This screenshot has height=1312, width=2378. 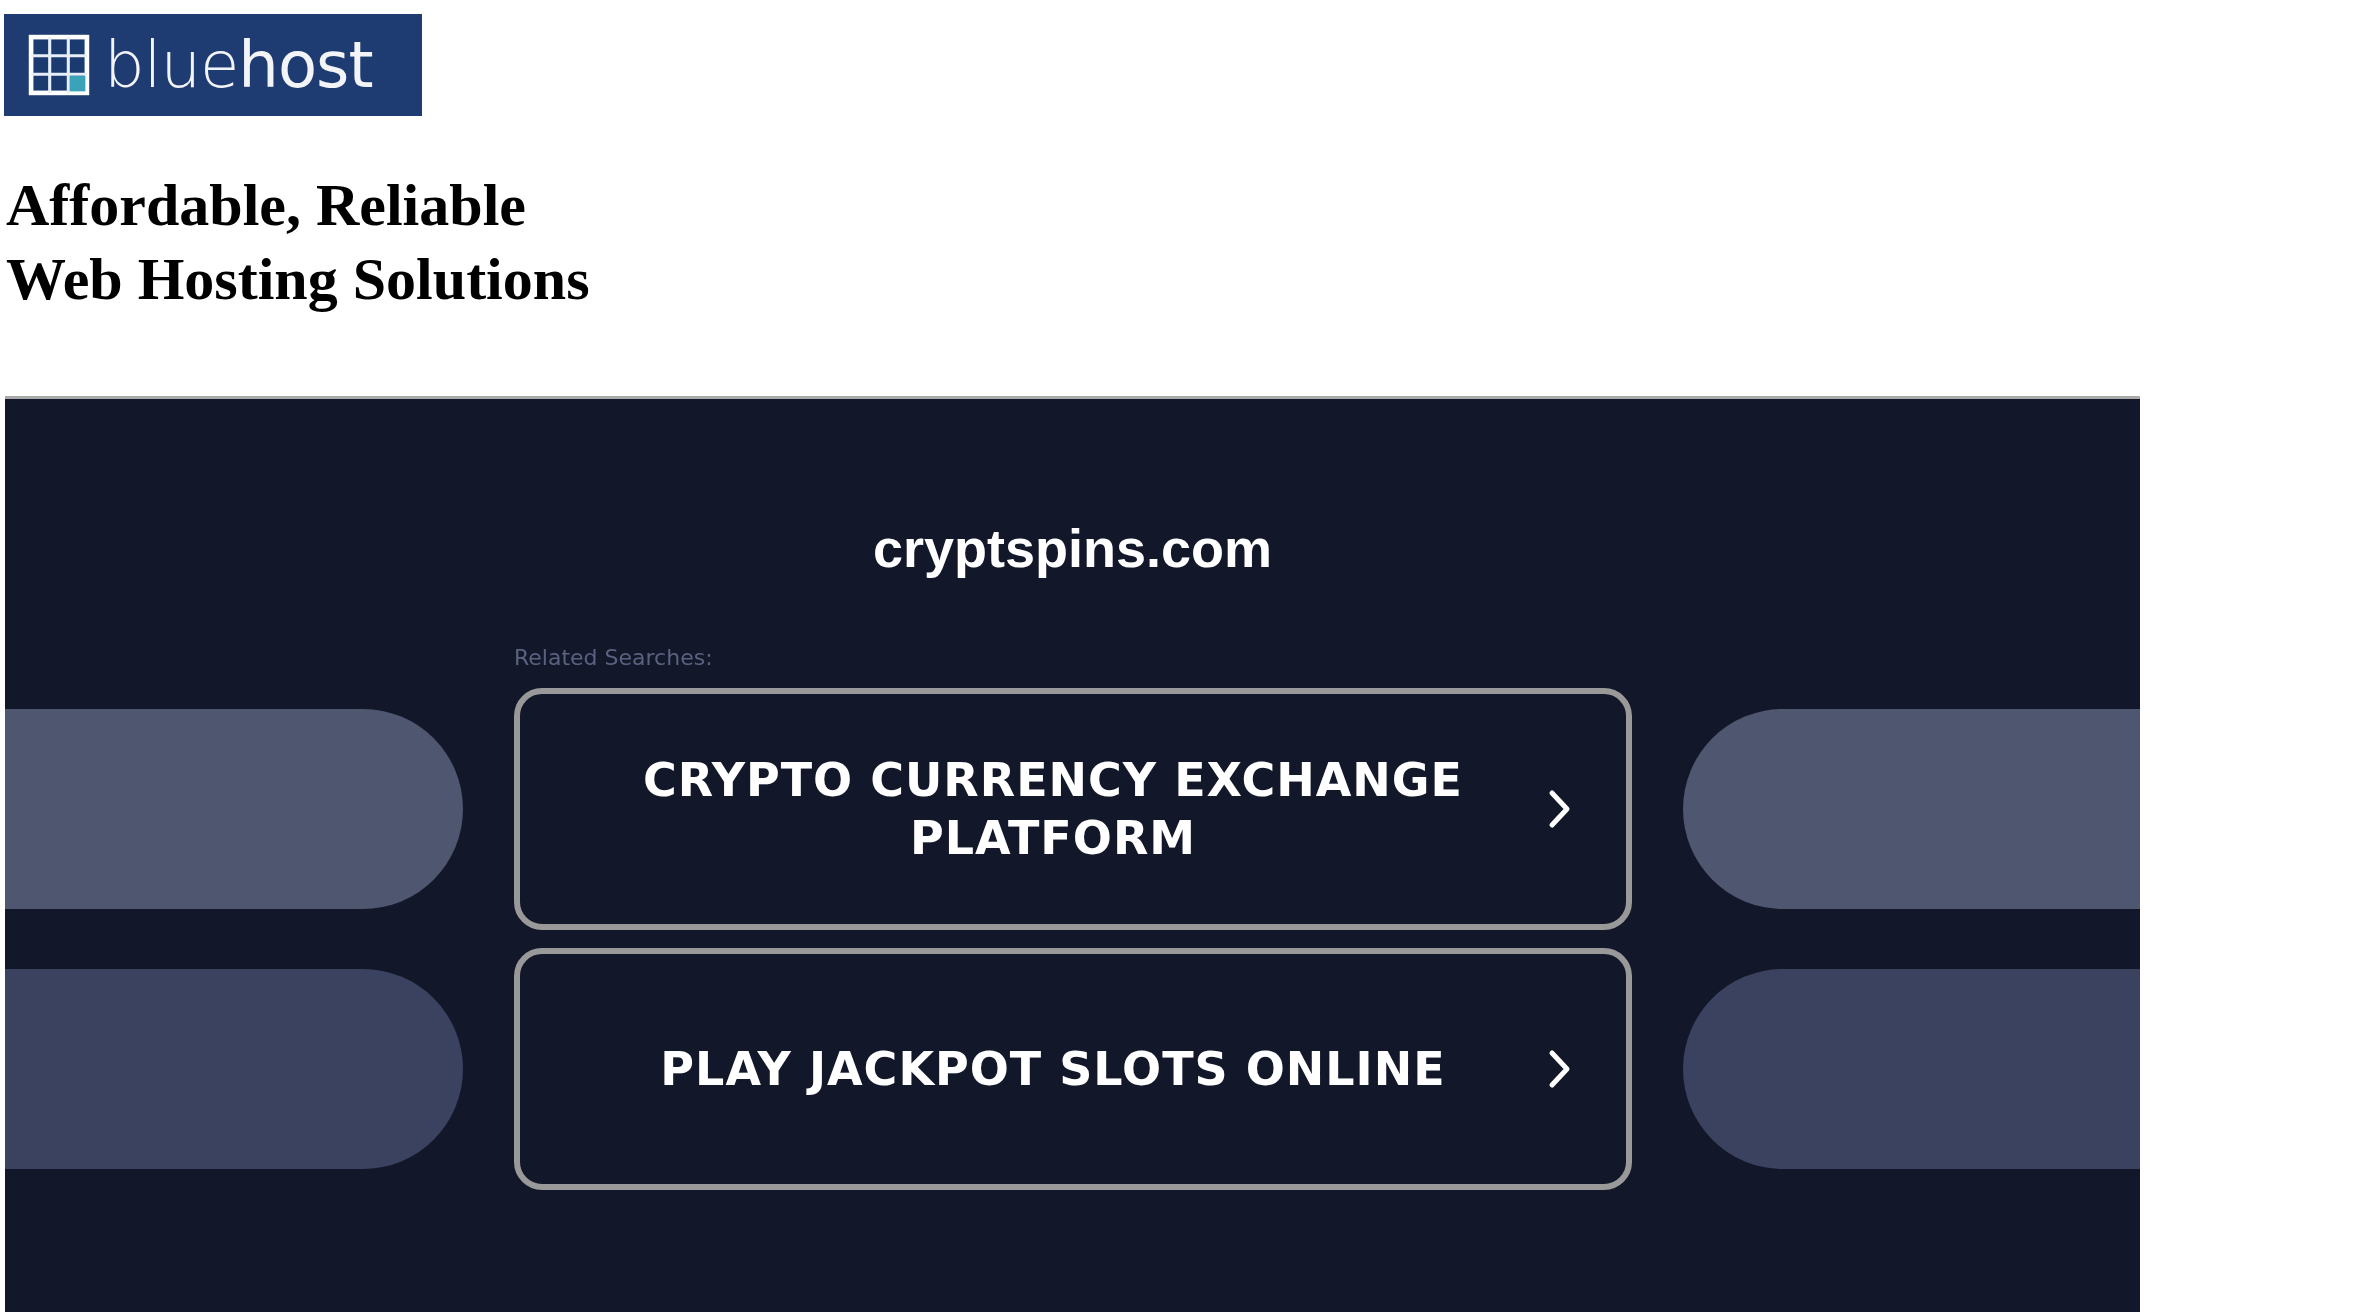 I want to click on domain-title: cryptspins.com, so click(x=1072, y=548).